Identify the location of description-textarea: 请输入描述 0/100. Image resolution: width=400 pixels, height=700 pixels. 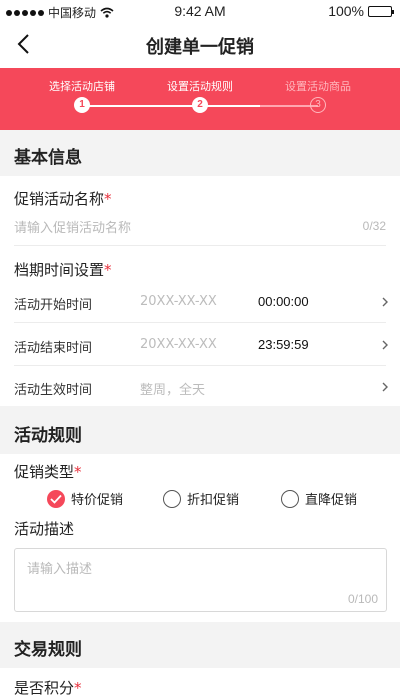
(200, 580).